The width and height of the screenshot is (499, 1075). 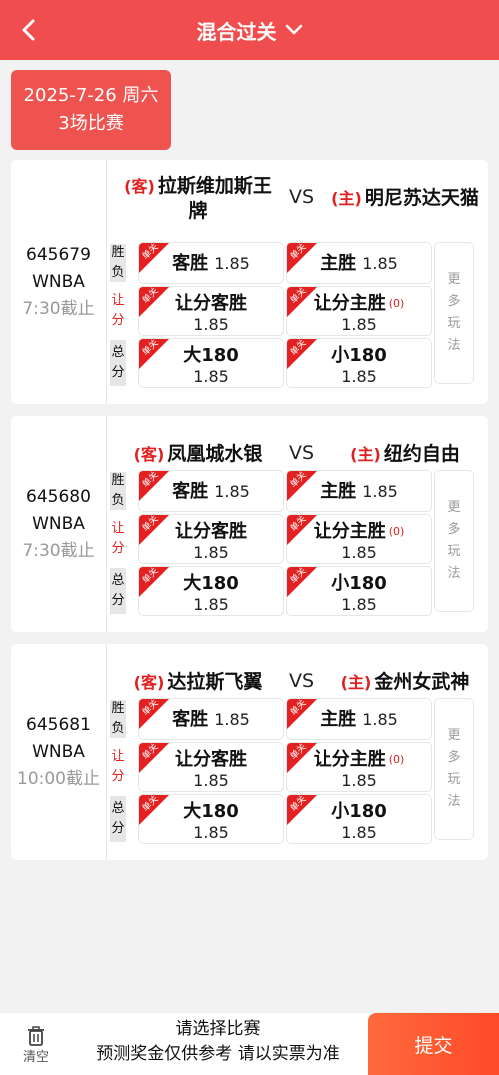 I want to click on option-line: 小180, so click(x=359, y=584).